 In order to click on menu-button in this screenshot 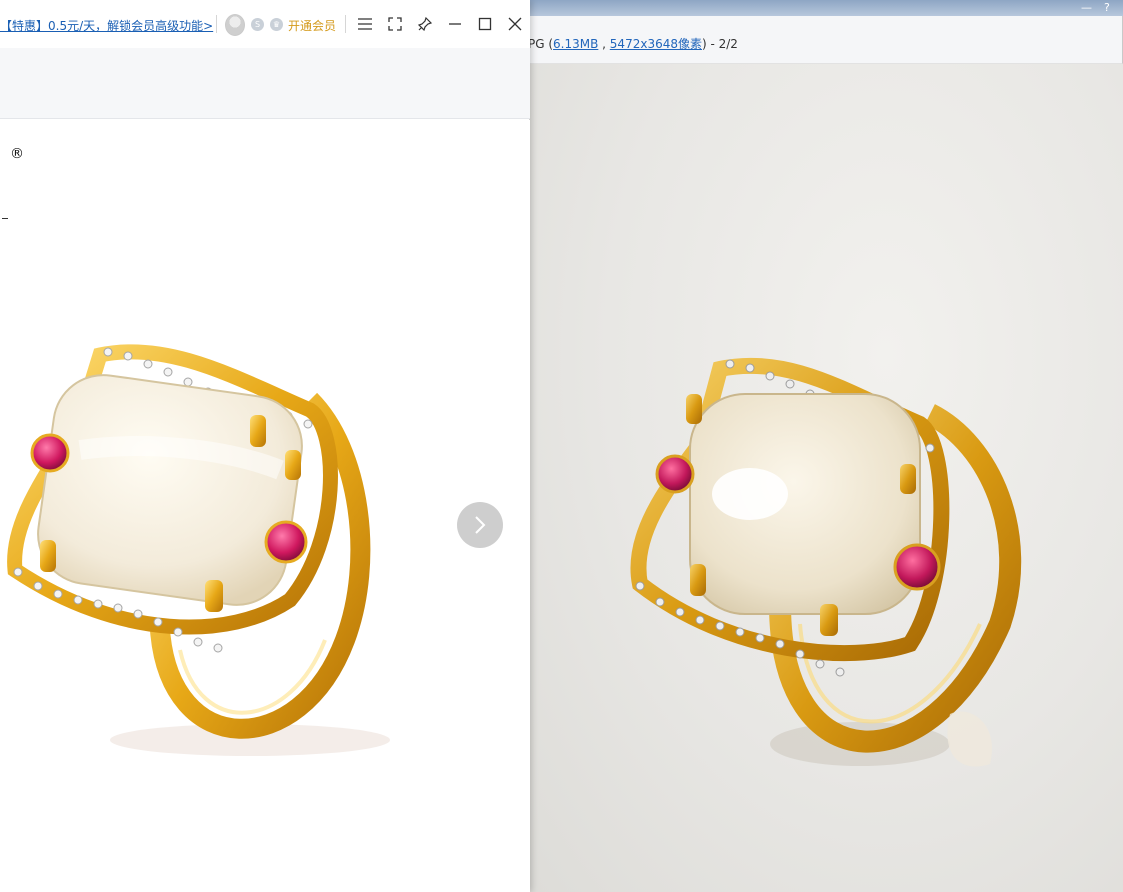, I will do `click(365, 24)`.